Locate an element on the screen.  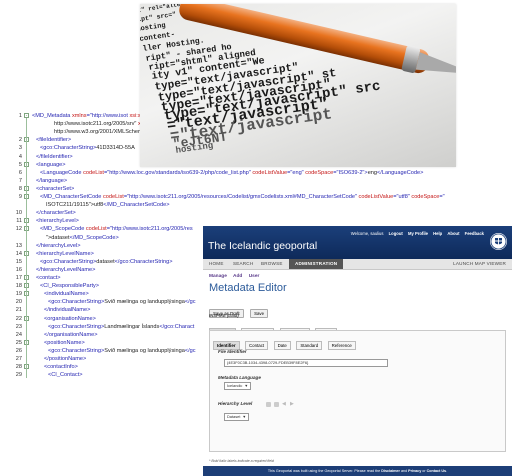
line-number: 8 is located at coordinates (20, 188).